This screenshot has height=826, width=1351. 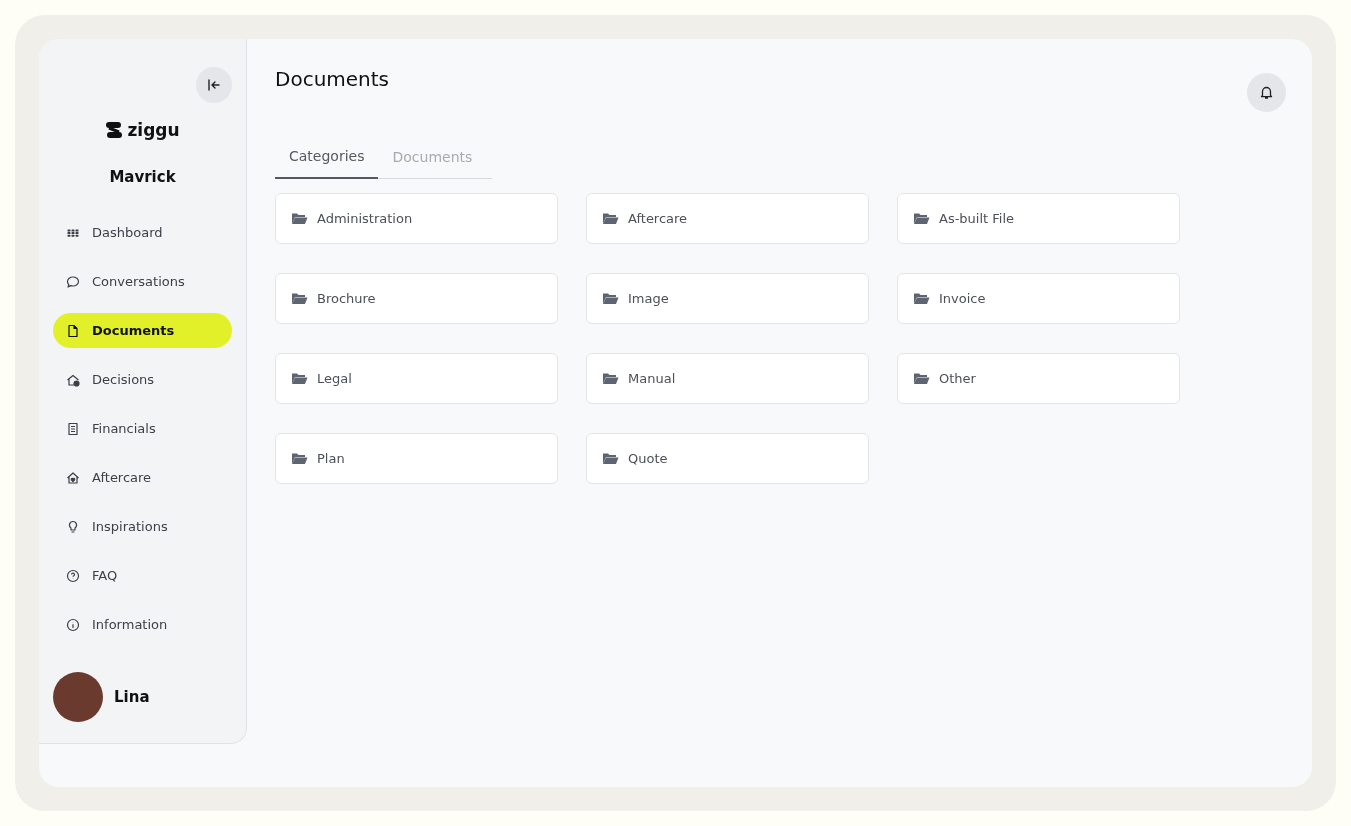 I want to click on avatar, so click(x=78, y=697).